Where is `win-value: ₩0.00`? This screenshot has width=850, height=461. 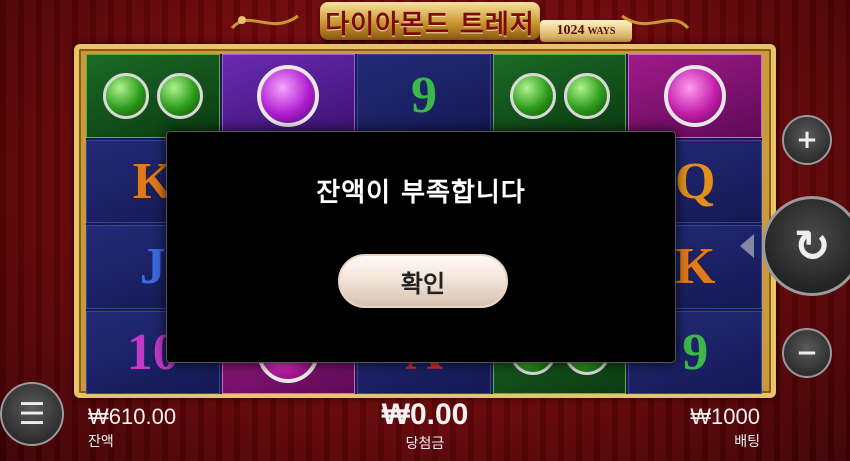
win-value: ₩0.00 is located at coordinates (425, 414).